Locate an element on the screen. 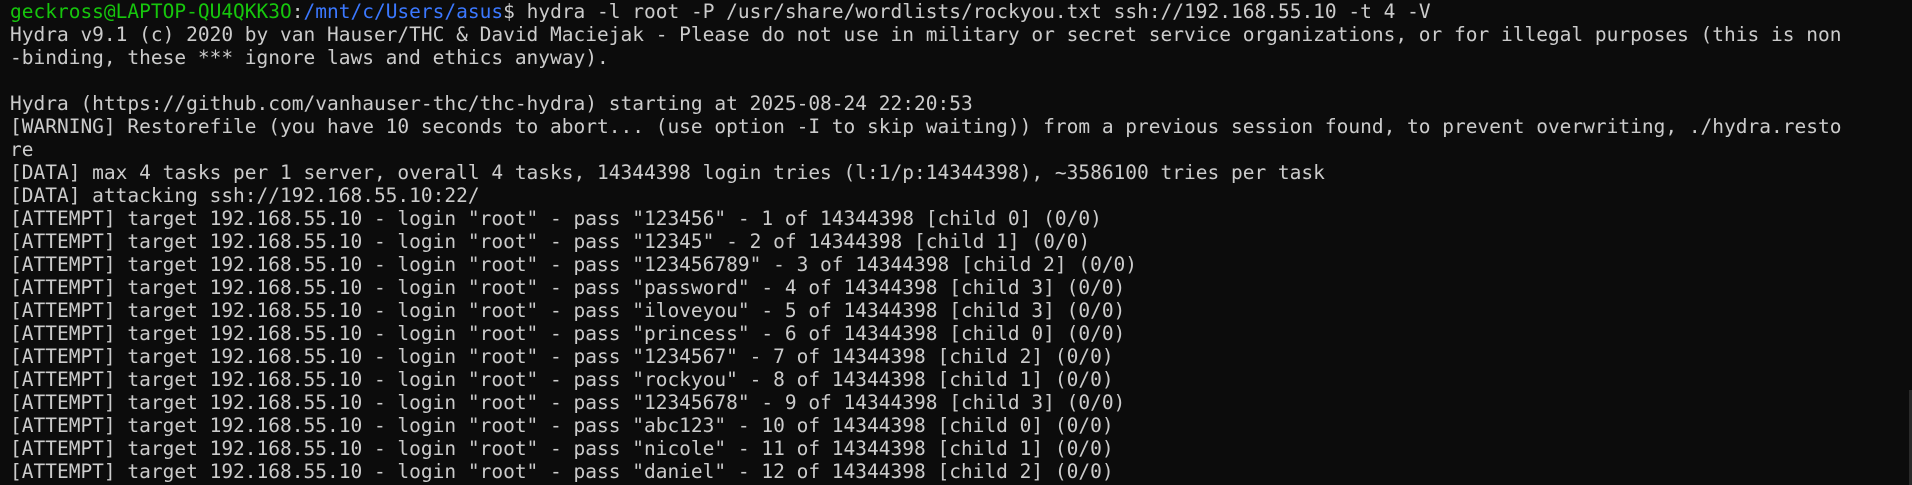  output-line: [DATA] attacking ssh://192.168.55.10:22/ is located at coordinates (245, 195).